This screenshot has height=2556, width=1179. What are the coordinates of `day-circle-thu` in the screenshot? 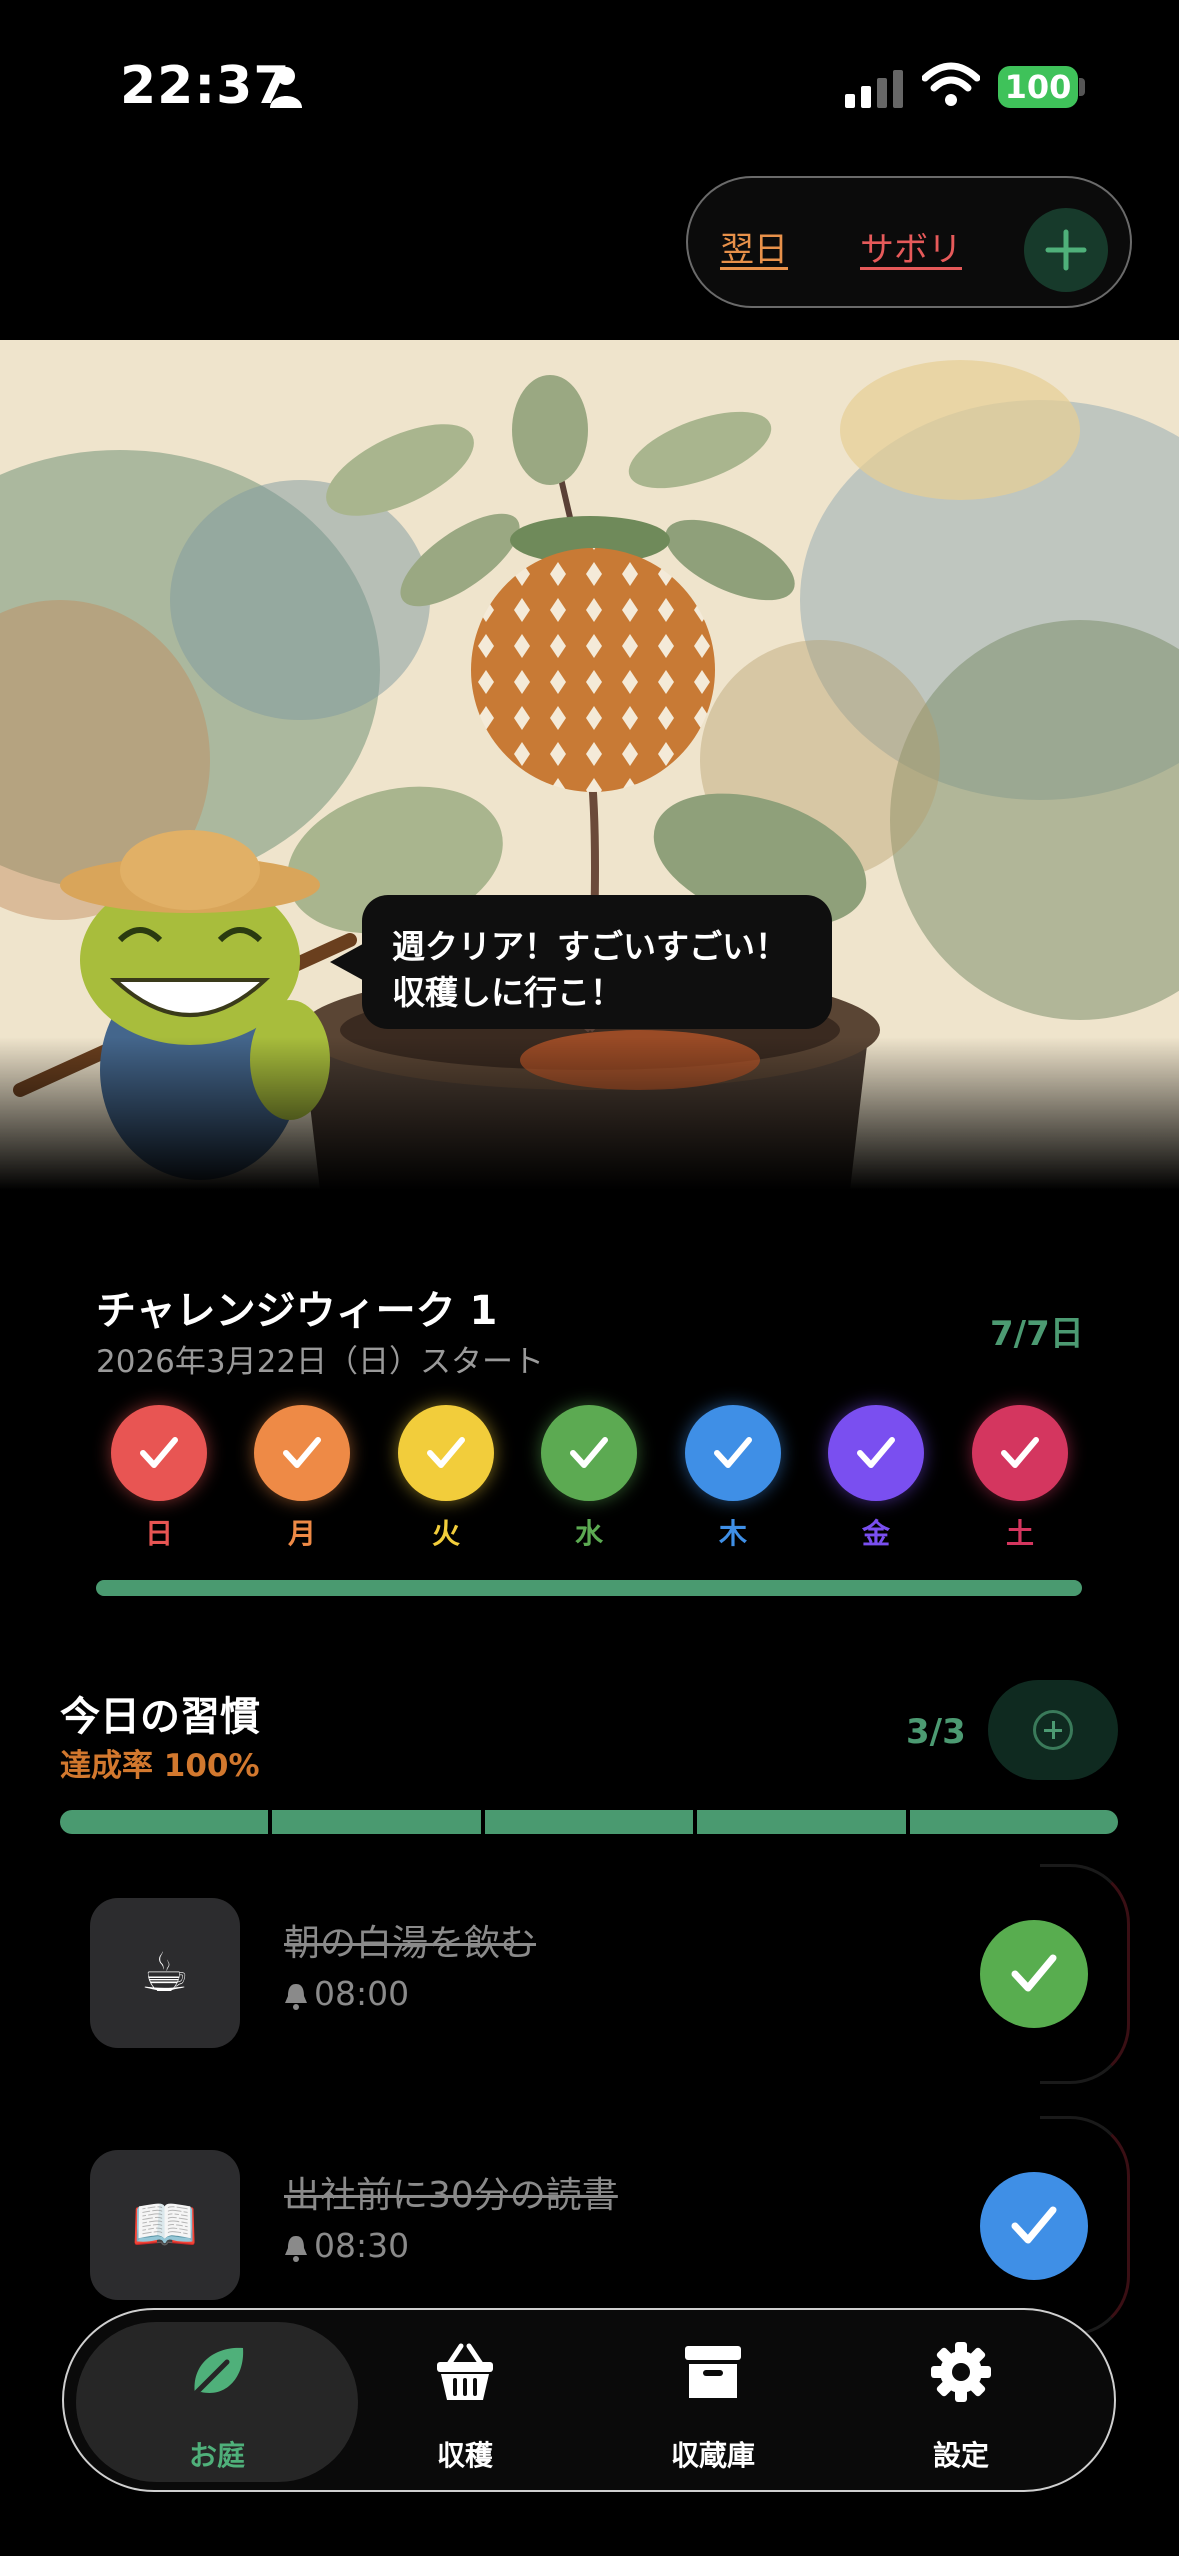 It's located at (733, 1453).